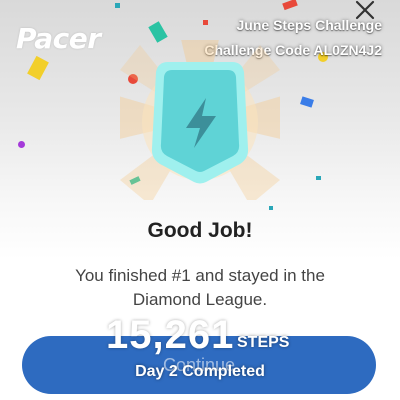  What do you see at coordinates (309, 25) in the screenshot?
I see `challenge-name: June Steps Challenge` at bounding box center [309, 25].